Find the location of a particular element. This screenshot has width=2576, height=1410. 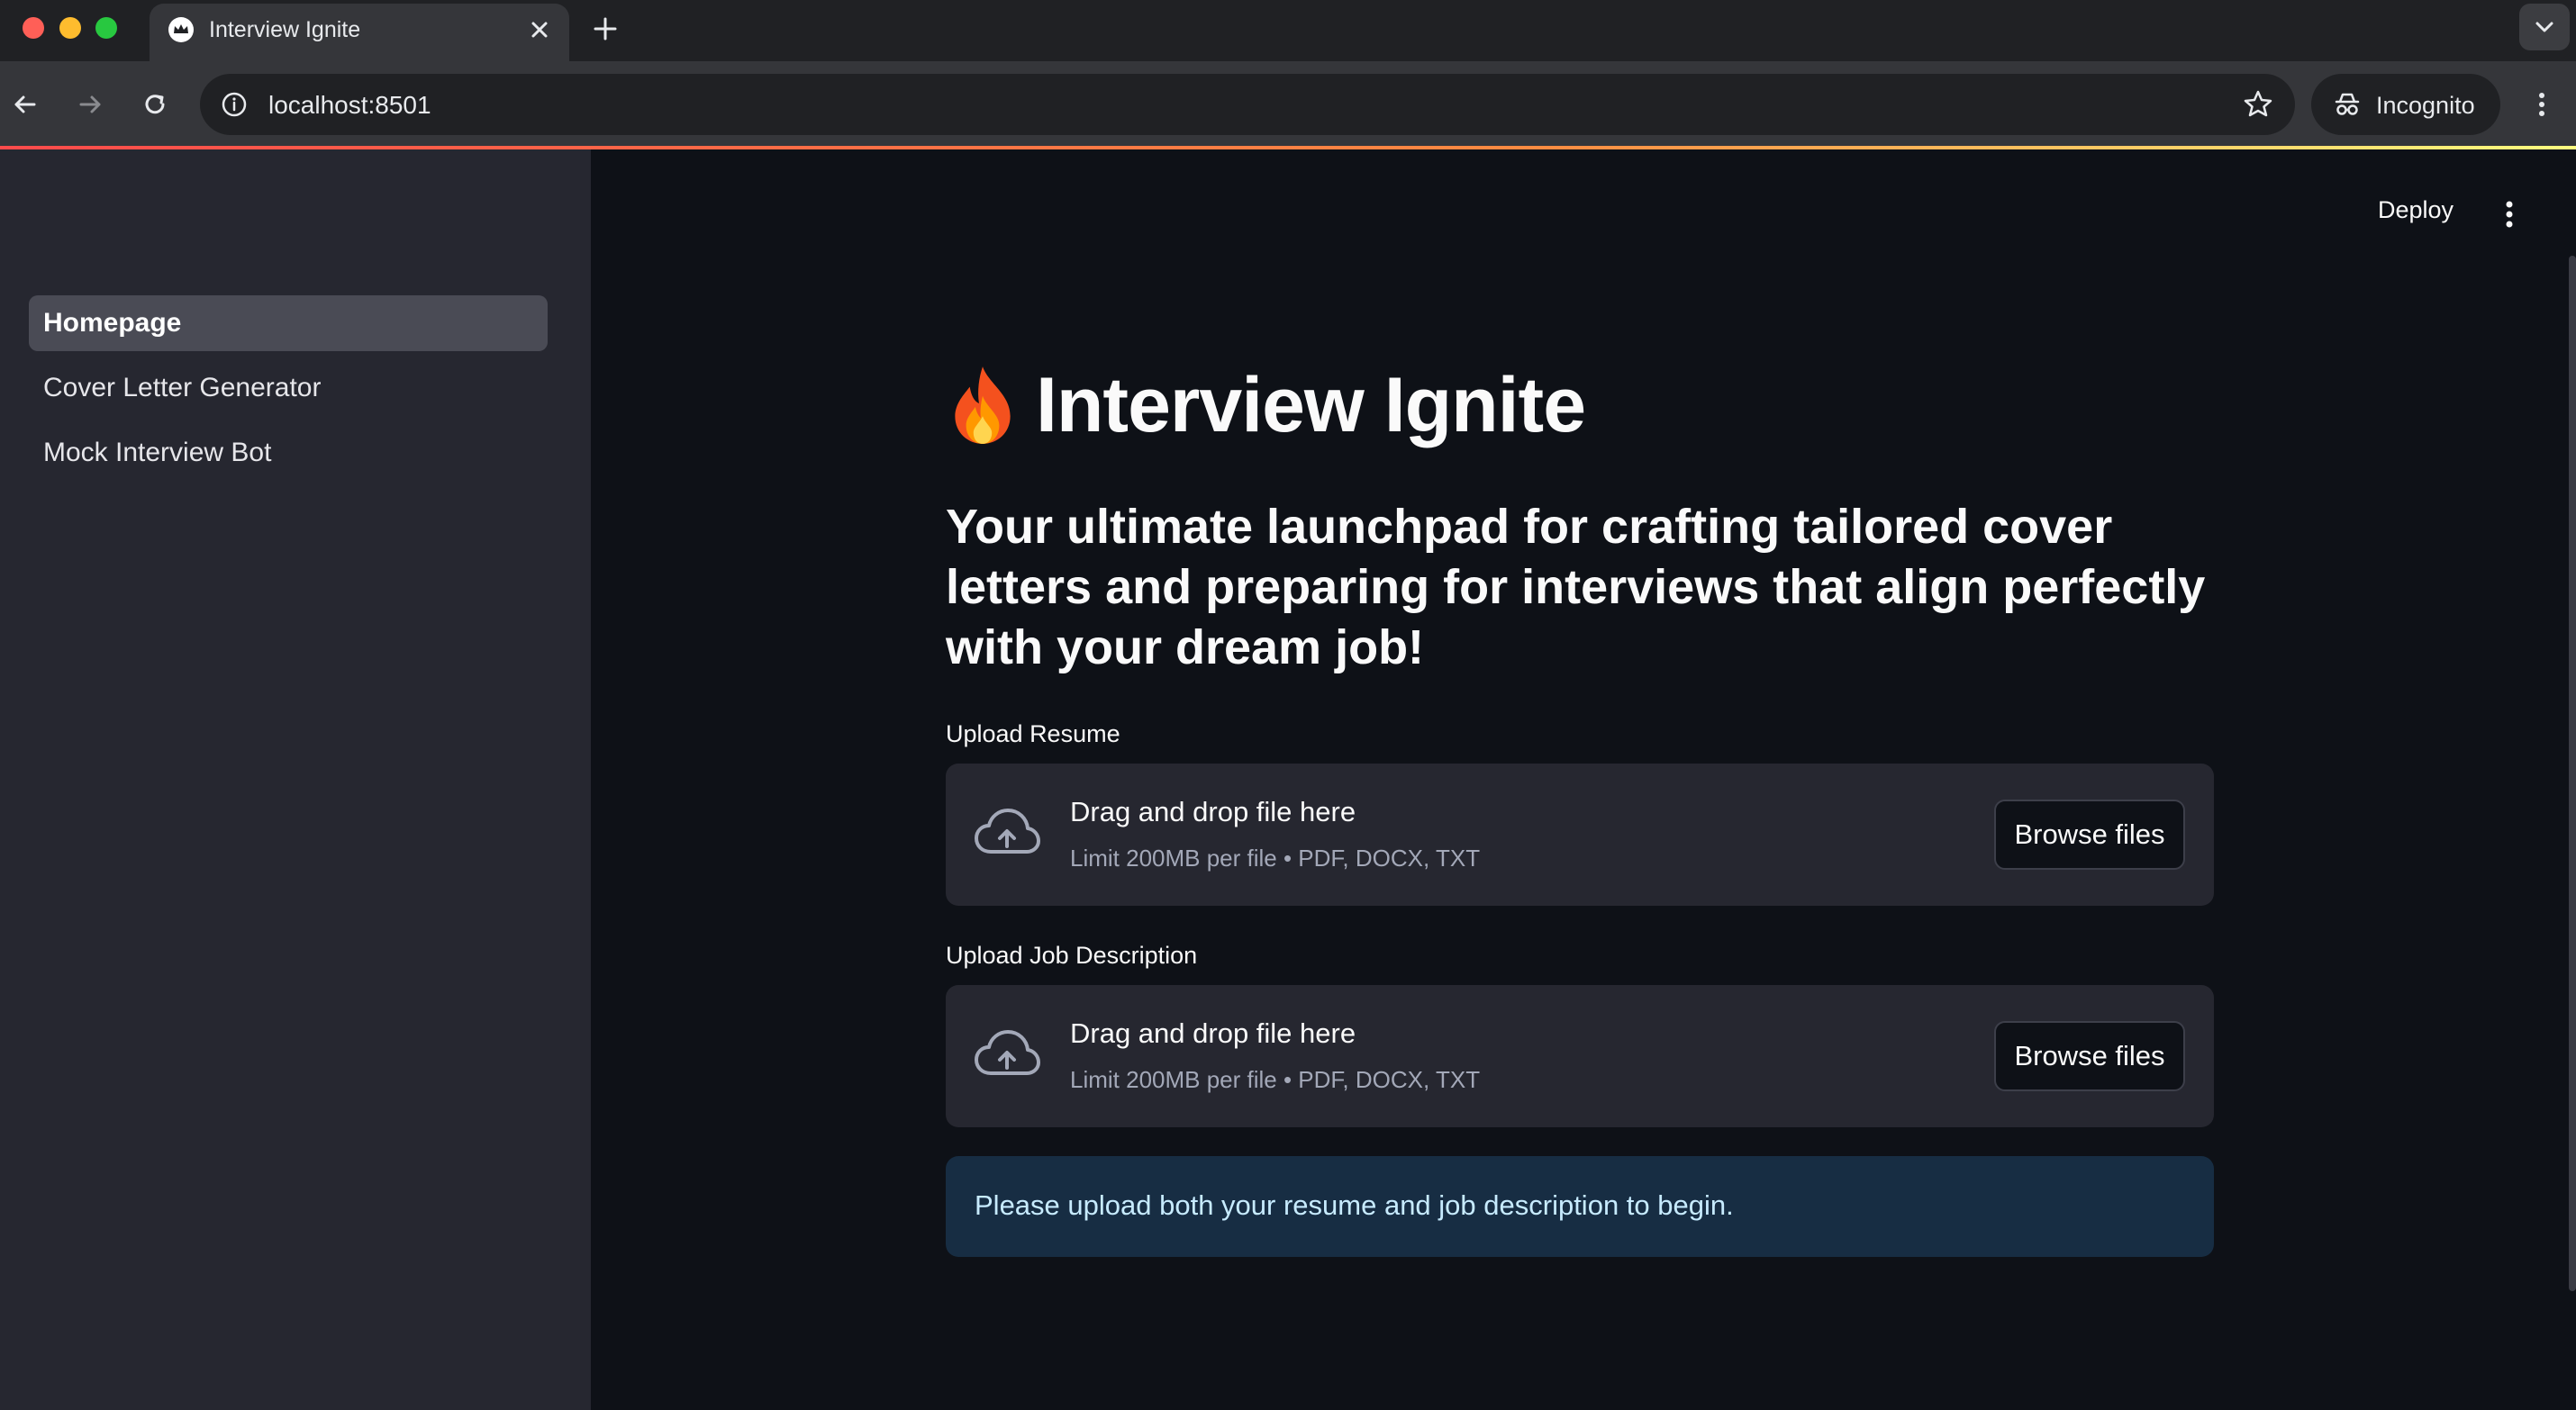

browse-files-button-resume: Browse files is located at coordinates (2089, 835).